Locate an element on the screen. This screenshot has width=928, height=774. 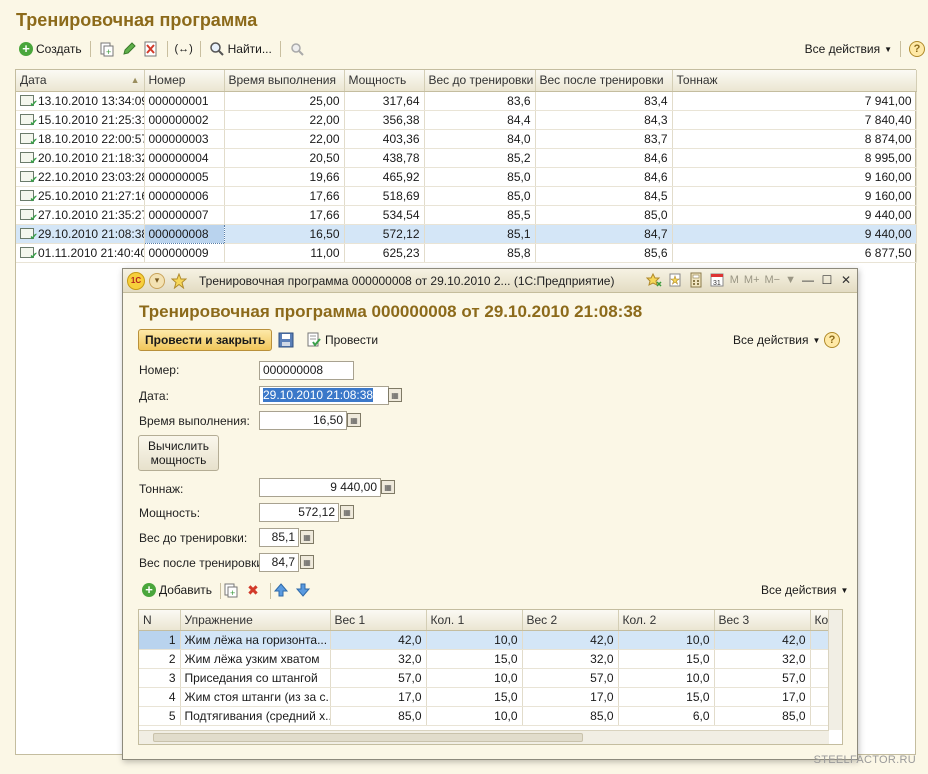
column-header: Кол. 1 is located at coordinates (474, 620).